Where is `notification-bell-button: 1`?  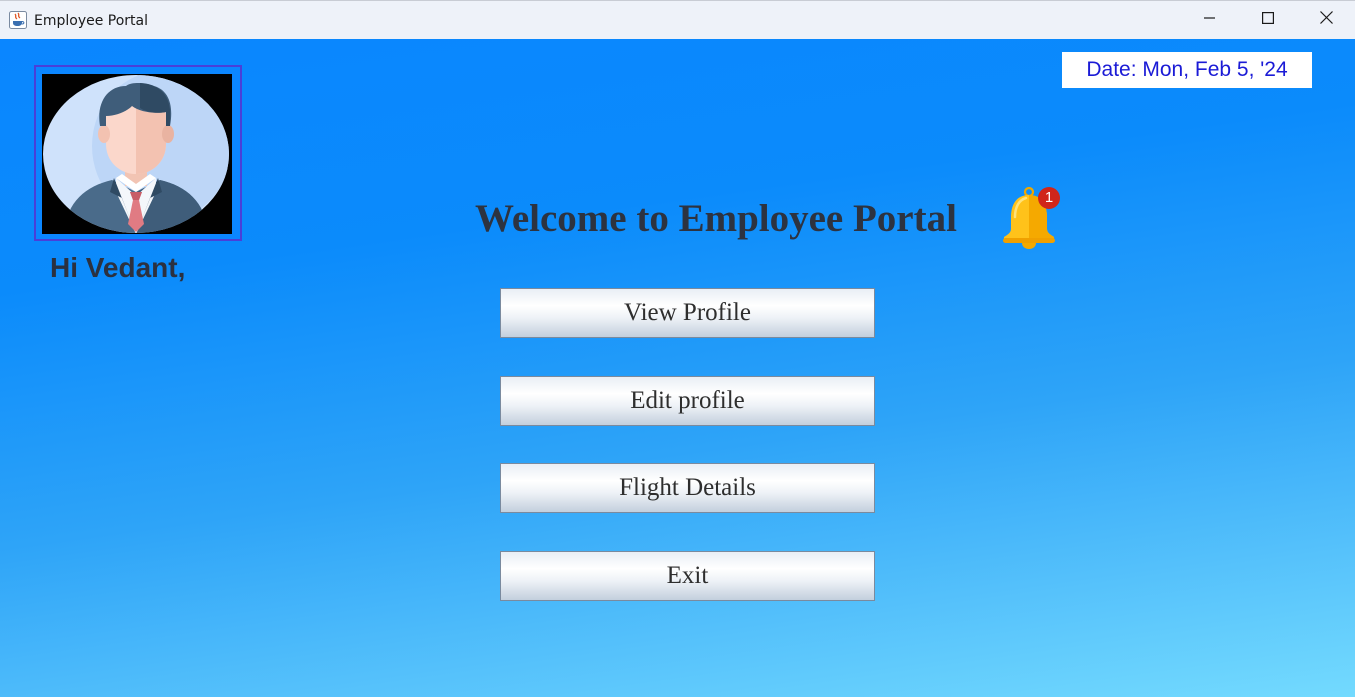 notification-bell-button: 1 is located at coordinates (1031, 219).